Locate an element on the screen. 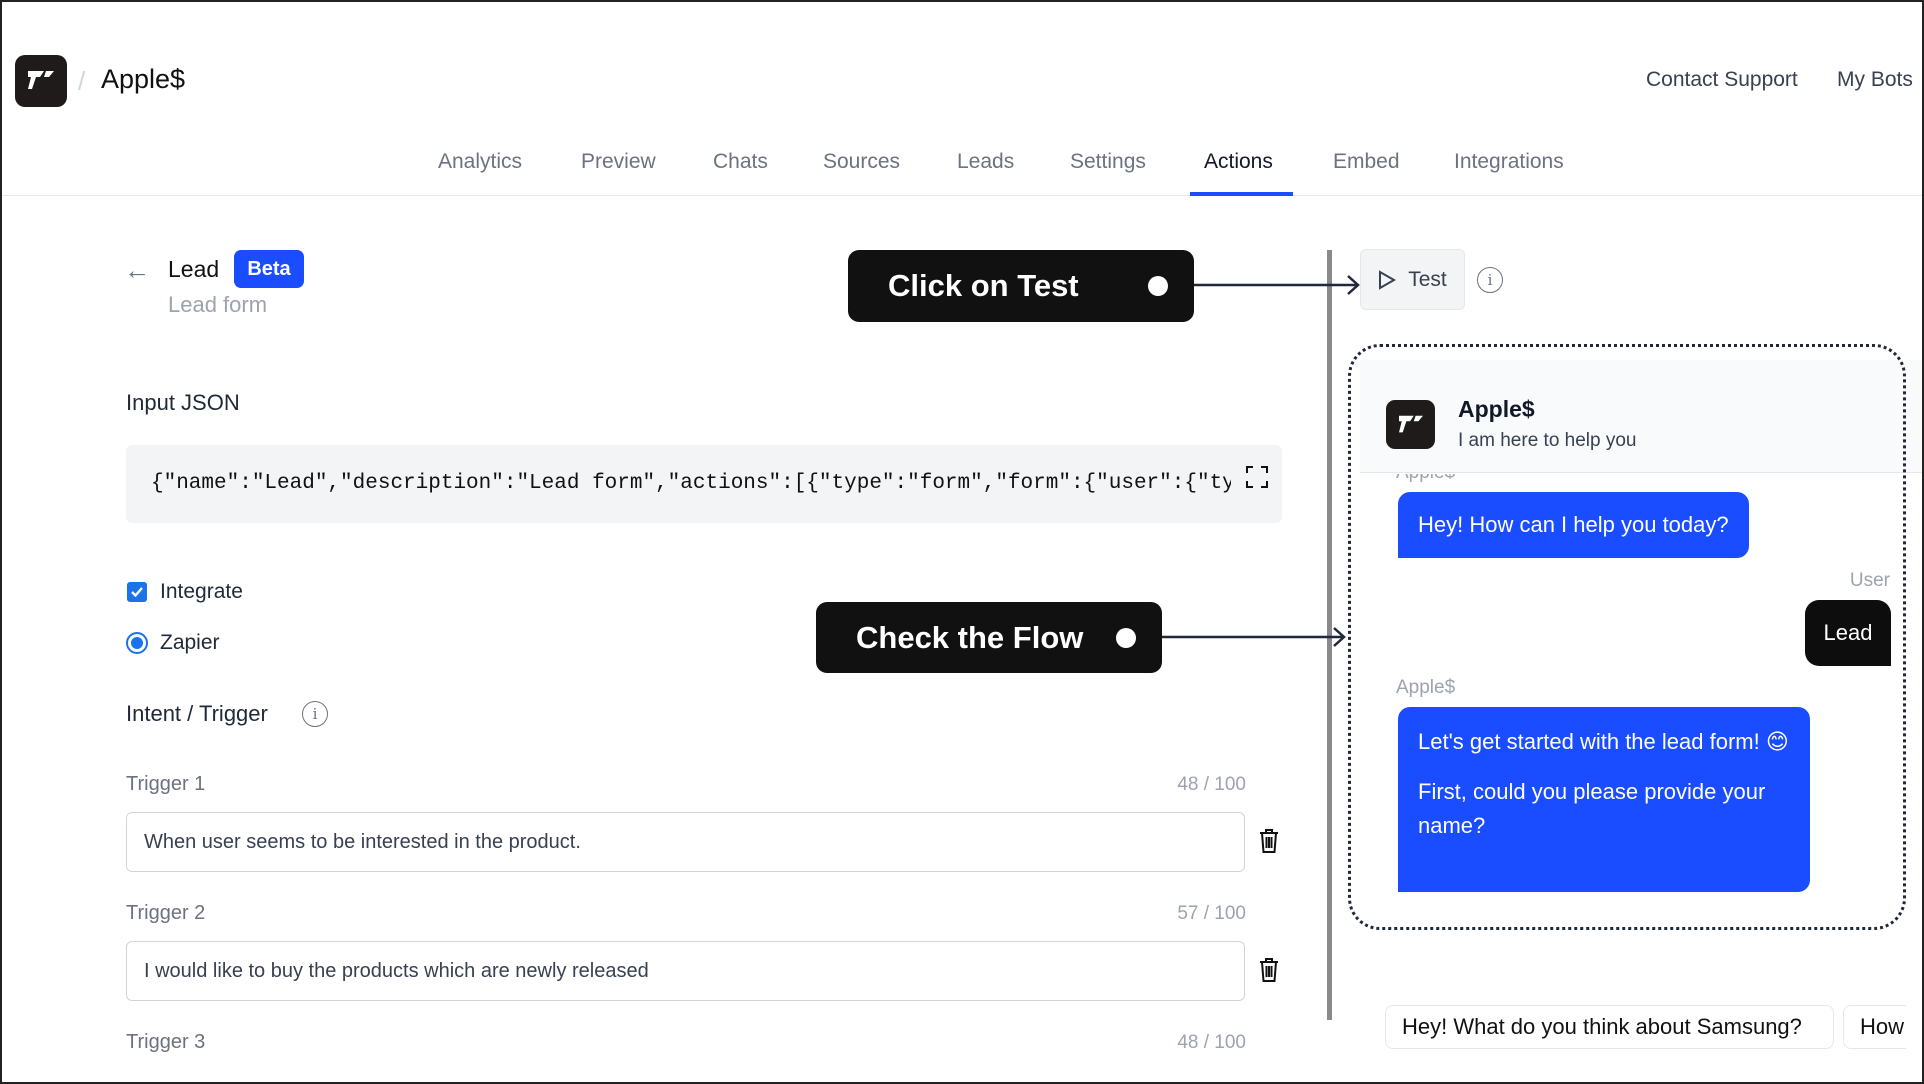  trigger-1-input is located at coordinates (685, 842).